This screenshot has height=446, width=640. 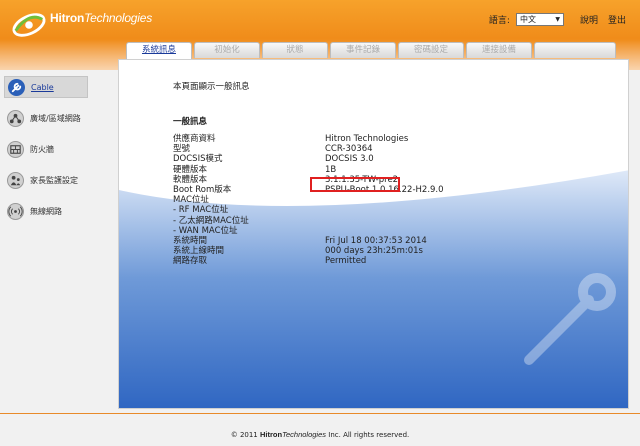 What do you see at coordinates (293, 434) in the screenshot?
I see `footer-brand: HitronTechnologies` at bounding box center [293, 434].